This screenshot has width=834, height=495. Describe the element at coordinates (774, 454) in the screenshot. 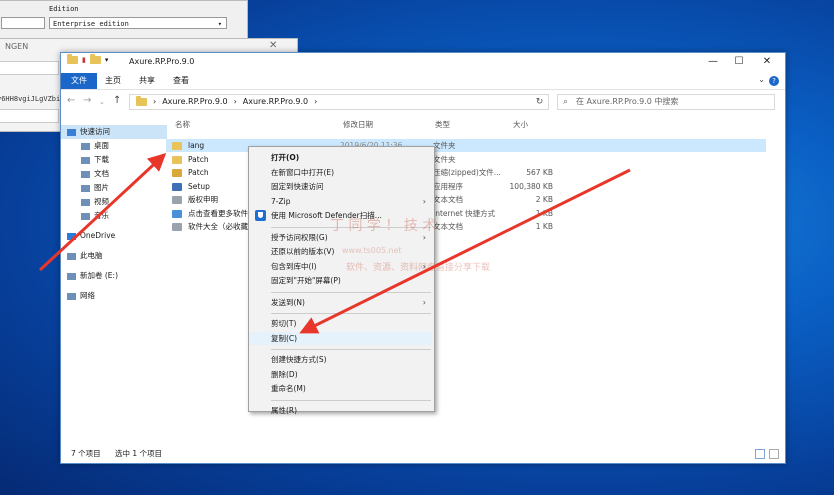

I see `large-icons-view-icon` at that location.